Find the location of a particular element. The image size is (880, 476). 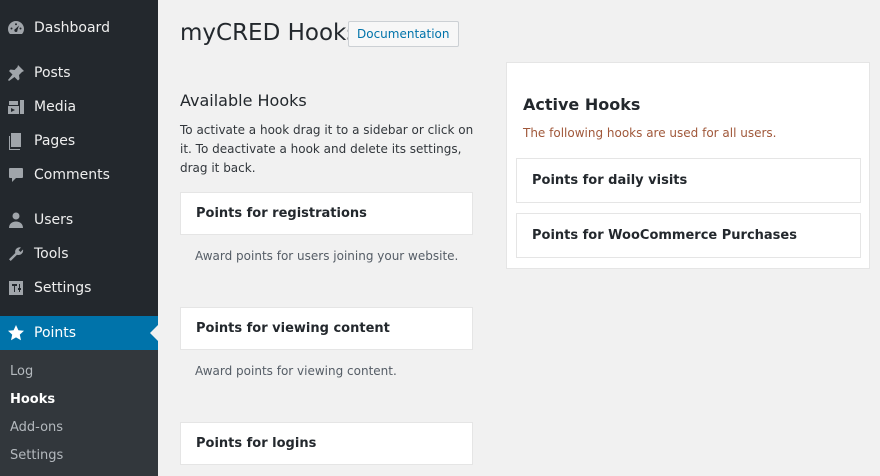

available-hook-registrations: Points for registrations is located at coordinates (326, 213).